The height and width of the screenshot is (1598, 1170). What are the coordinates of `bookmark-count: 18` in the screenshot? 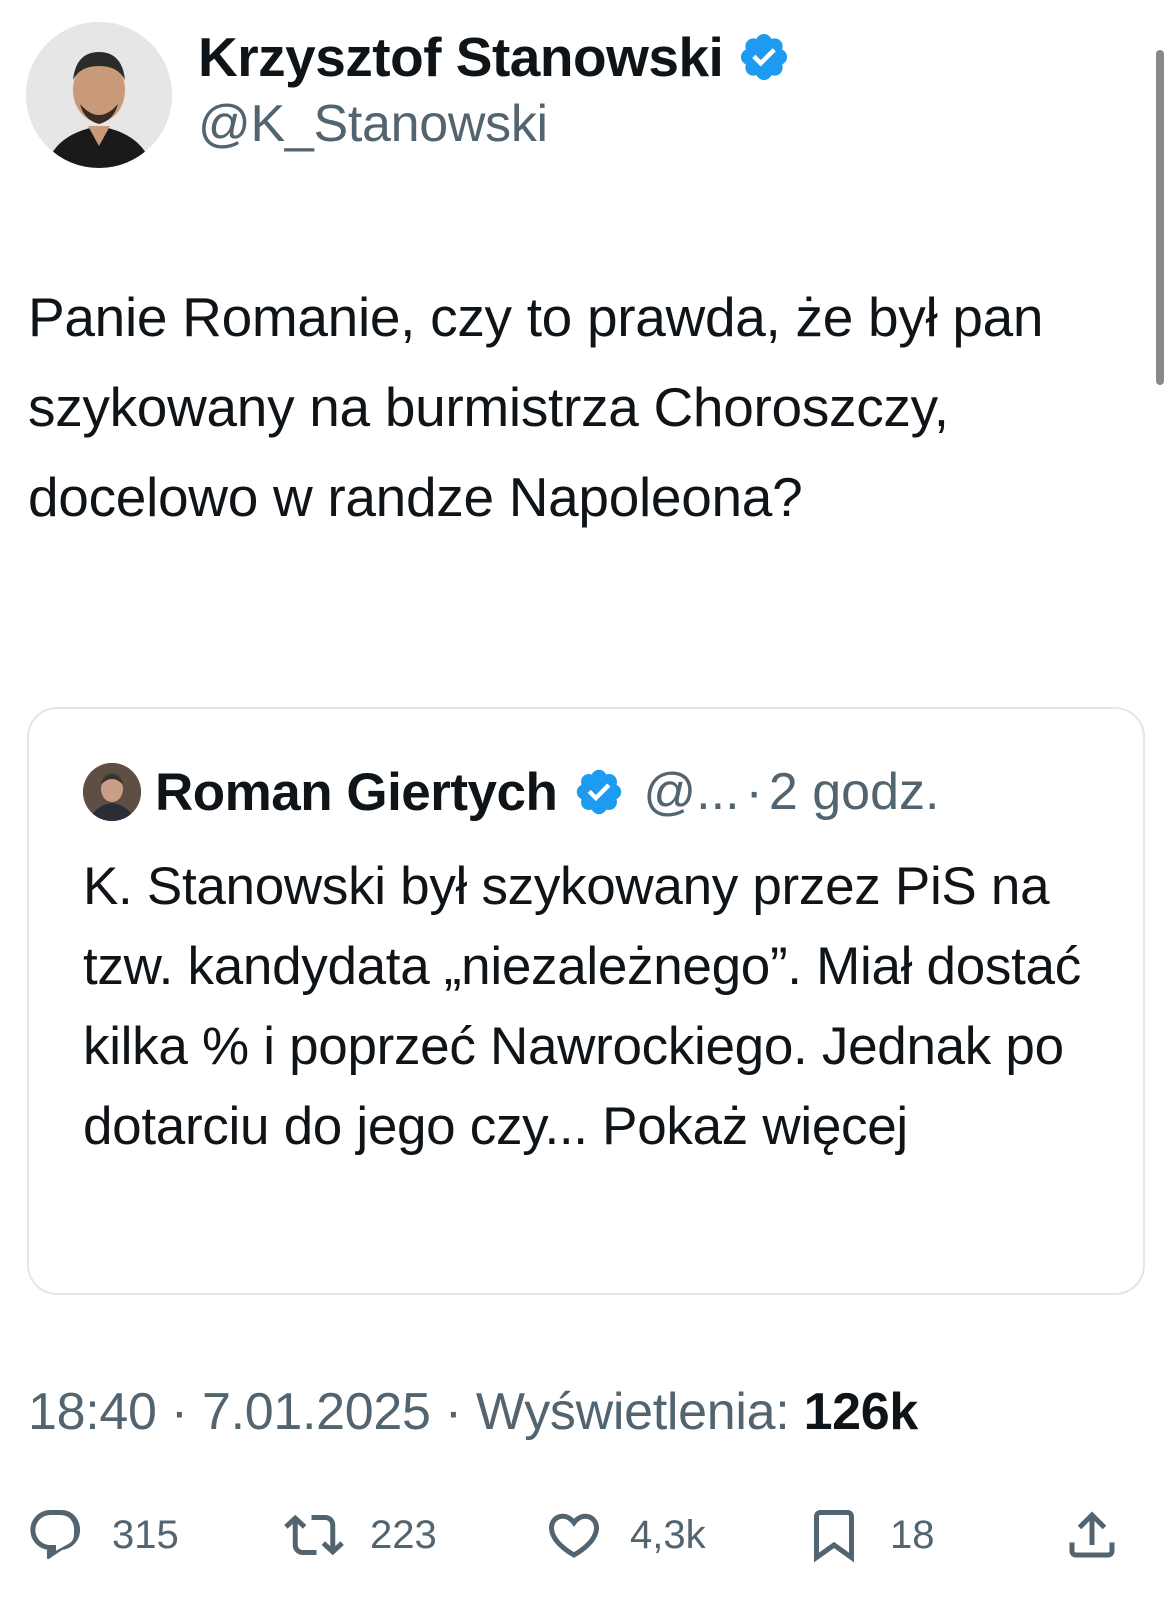 It's located at (912, 1534).